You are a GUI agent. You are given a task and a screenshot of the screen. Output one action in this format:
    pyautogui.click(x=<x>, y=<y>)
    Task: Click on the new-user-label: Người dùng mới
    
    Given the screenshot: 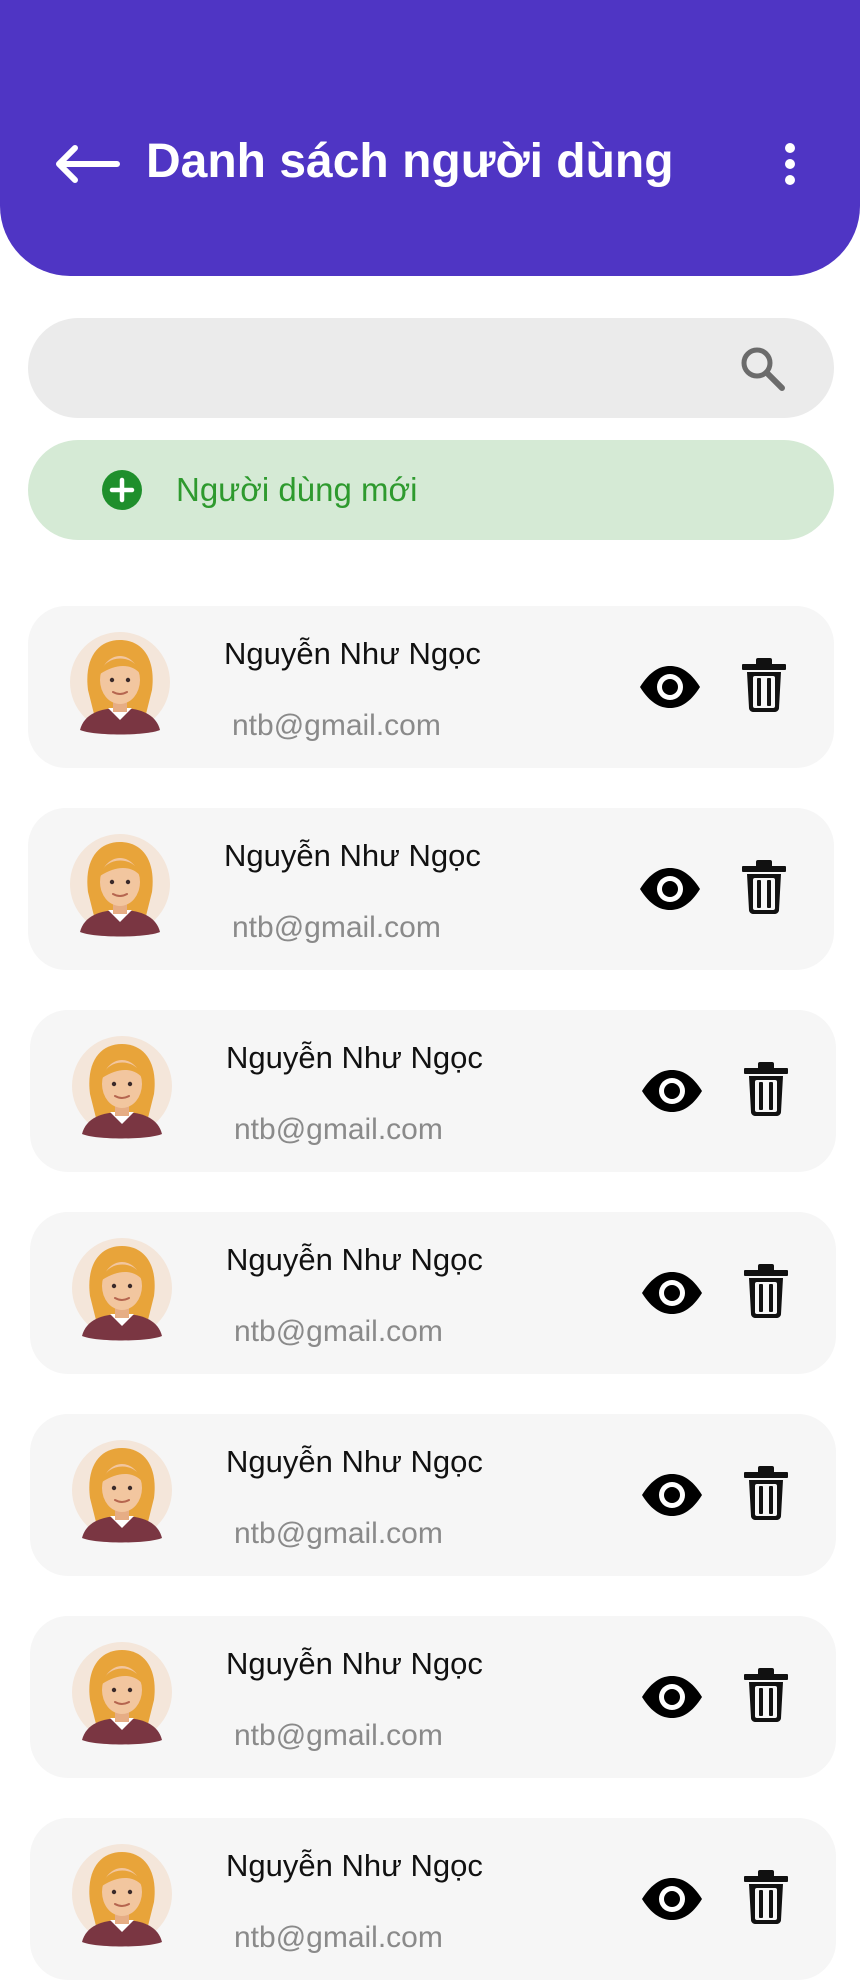 What is the action you would take?
    pyautogui.click(x=297, y=489)
    